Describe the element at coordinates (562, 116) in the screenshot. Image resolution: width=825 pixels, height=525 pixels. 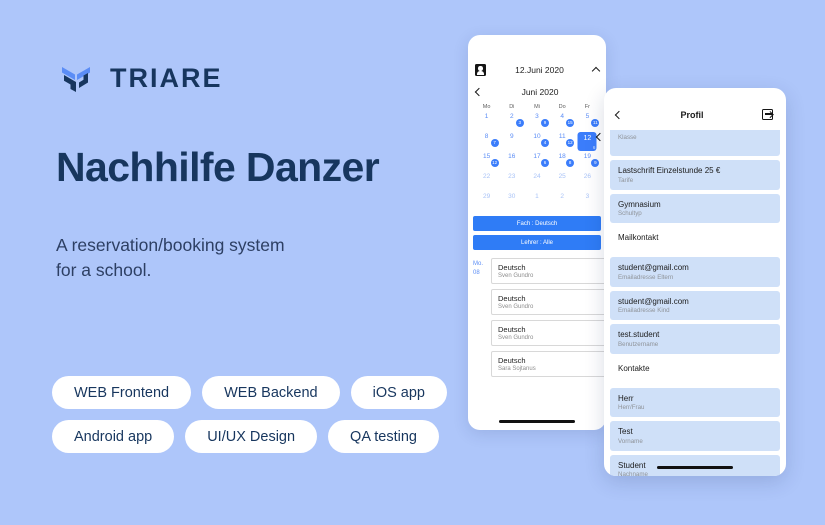
I see `calendar-day-number: 4` at that location.